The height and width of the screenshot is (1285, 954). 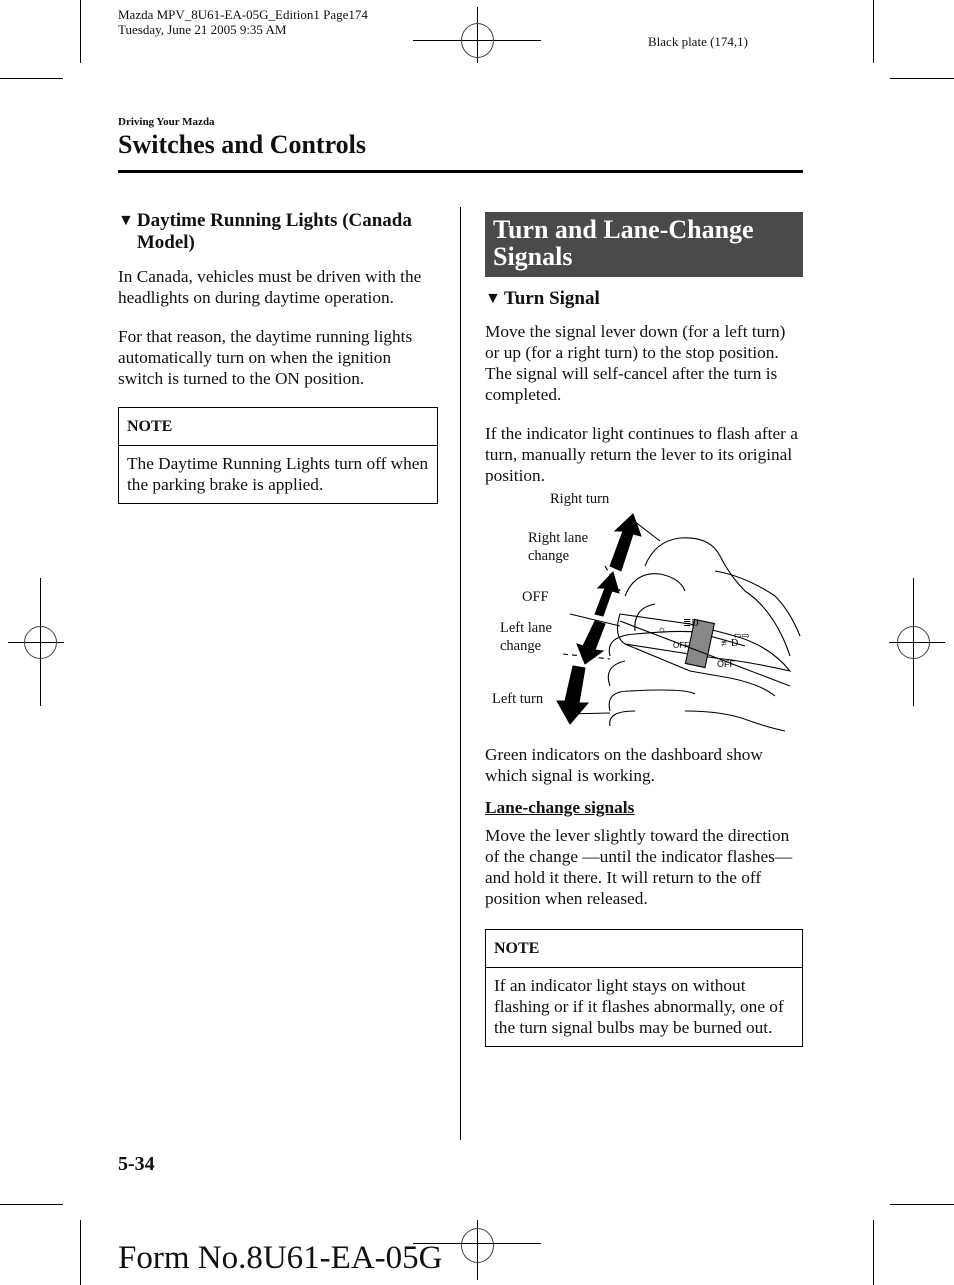 What do you see at coordinates (607, 594) in the screenshot?
I see `arrow-up-lane-change` at bounding box center [607, 594].